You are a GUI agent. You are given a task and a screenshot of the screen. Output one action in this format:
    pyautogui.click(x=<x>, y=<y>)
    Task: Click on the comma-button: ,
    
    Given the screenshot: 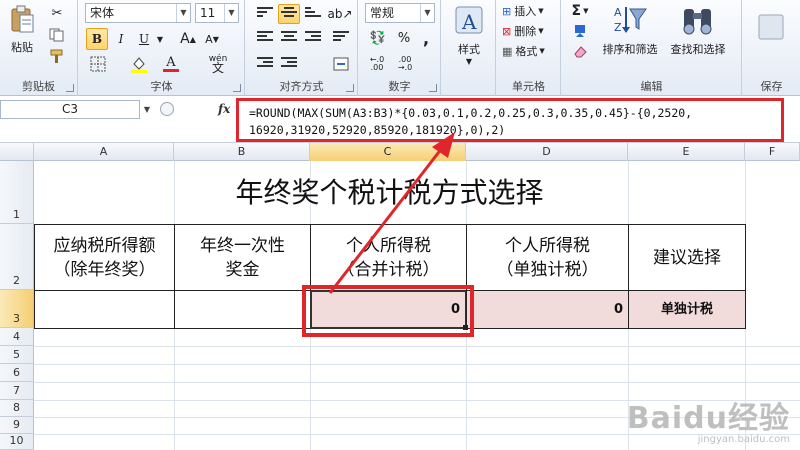 What is the action you would take?
    pyautogui.click(x=426, y=38)
    